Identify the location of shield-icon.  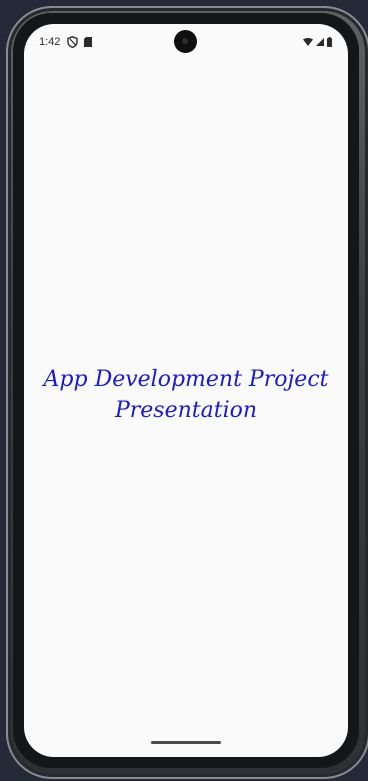
(72, 42).